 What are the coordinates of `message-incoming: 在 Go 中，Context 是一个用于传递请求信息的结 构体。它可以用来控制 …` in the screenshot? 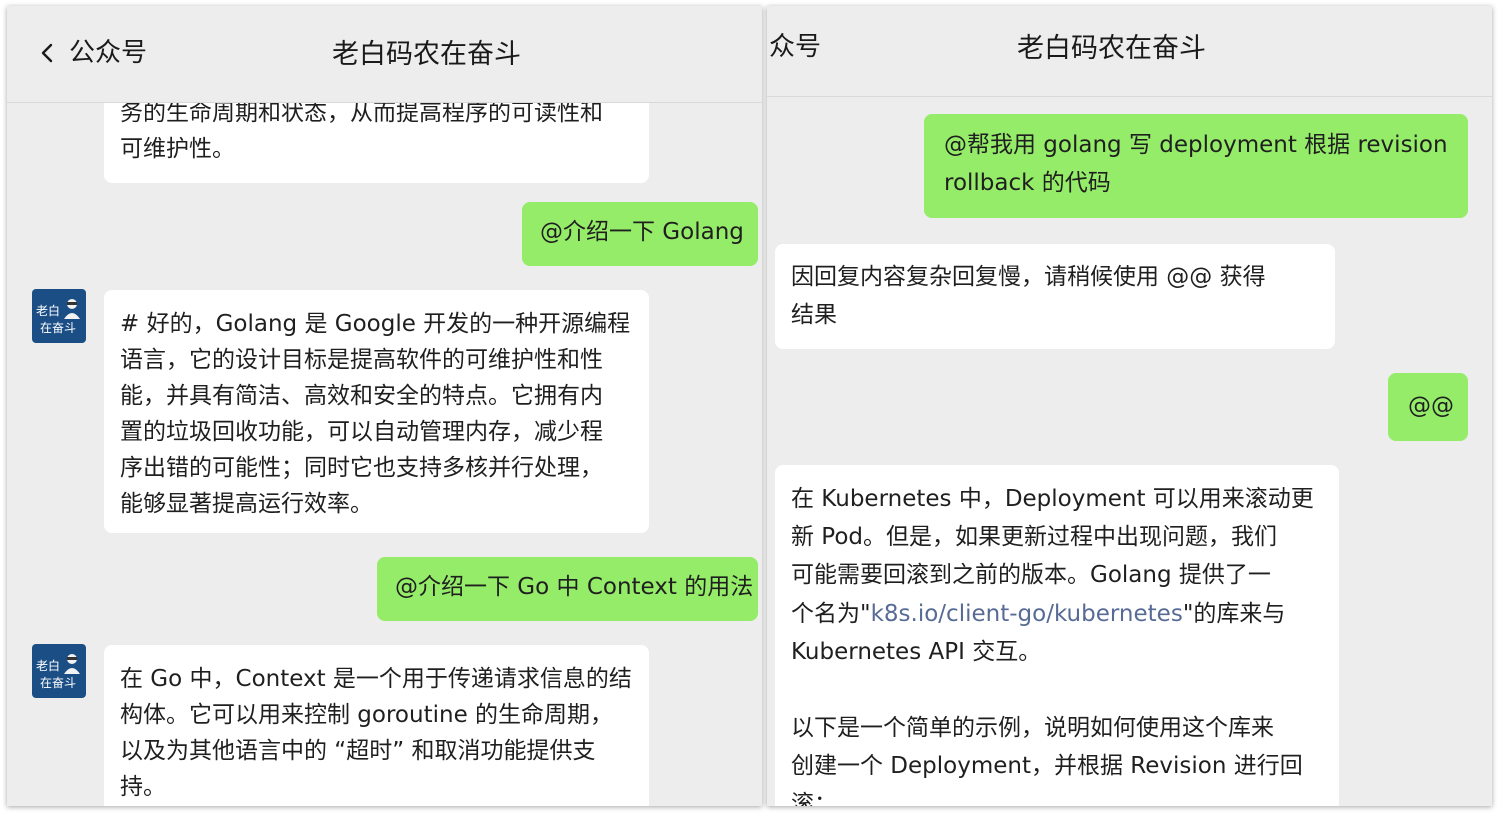 It's located at (376, 725).